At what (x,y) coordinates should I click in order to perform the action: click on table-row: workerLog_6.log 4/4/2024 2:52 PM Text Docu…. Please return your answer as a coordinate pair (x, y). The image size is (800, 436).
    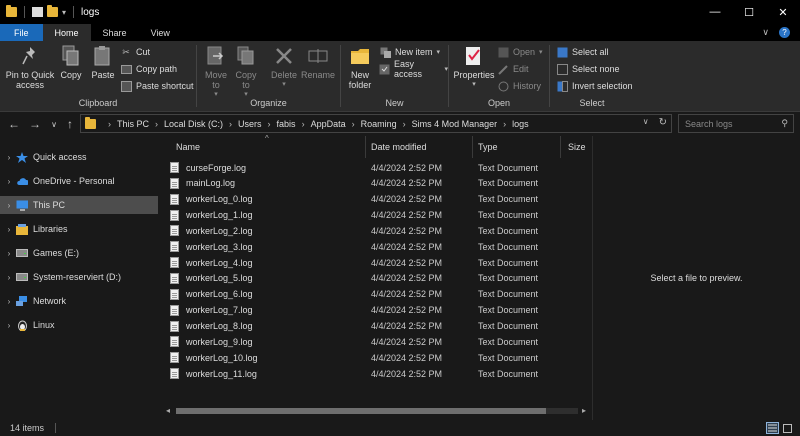
    Looking at the image, I should click on (375, 294).